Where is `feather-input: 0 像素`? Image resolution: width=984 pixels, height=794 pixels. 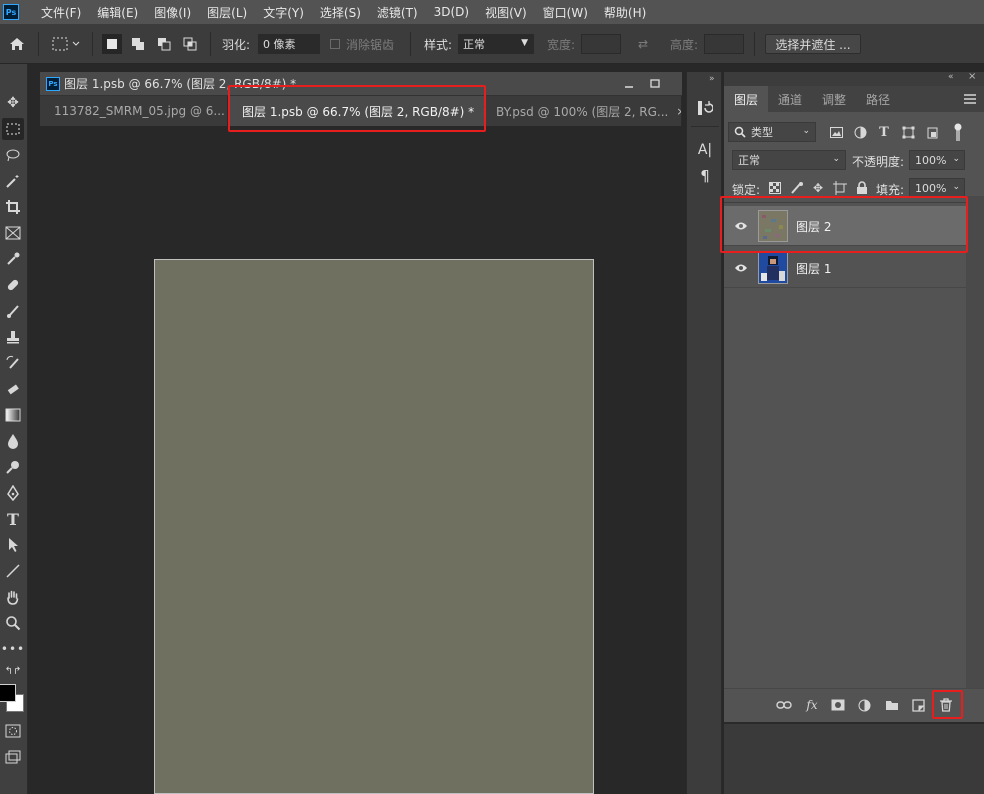
feather-input: 0 像素 is located at coordinates (289, 44).